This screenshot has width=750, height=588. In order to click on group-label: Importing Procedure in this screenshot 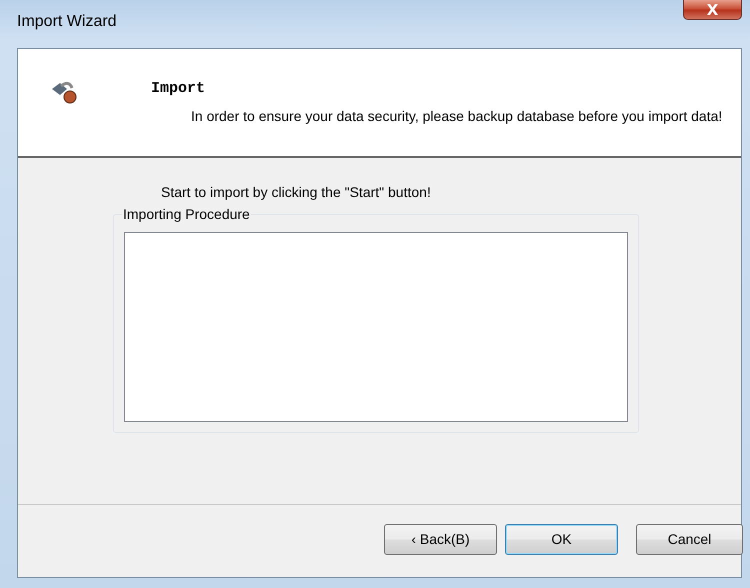, I will do `click(186, 214)`.